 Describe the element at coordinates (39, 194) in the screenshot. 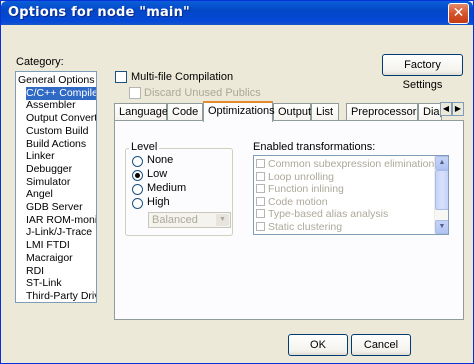

I see `category-item: Angel` at that location.